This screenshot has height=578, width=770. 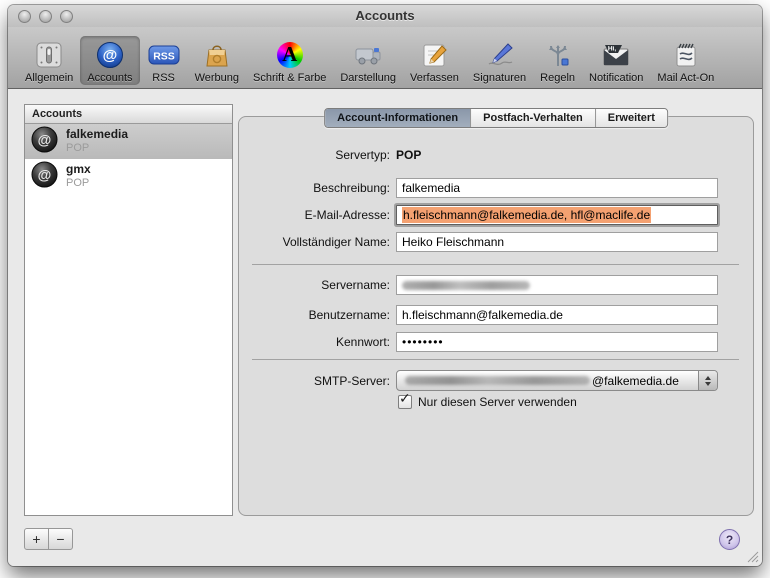 I want to click on tab-erweitert: Erweitert, so click(x=631, y=118).